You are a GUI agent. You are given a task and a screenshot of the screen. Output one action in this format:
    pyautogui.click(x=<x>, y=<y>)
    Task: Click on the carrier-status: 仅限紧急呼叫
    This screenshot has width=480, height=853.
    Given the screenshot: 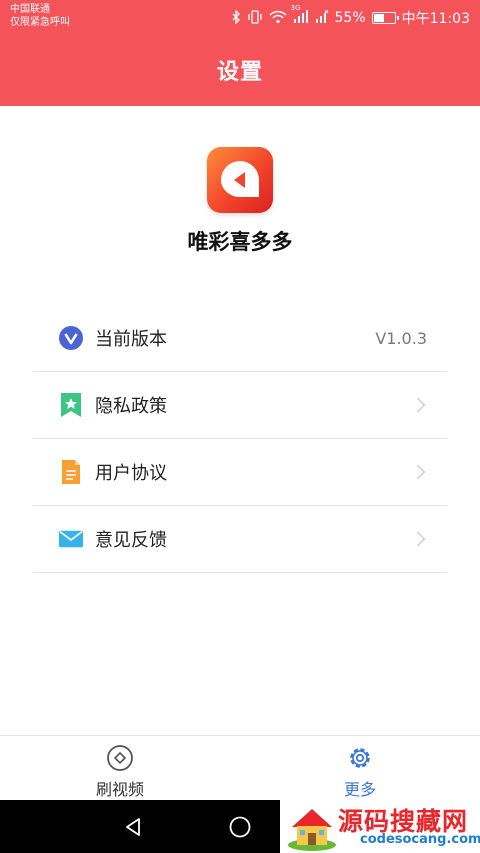 What is the action you would take?
    pyautogui.click(x=40, y=22)
    